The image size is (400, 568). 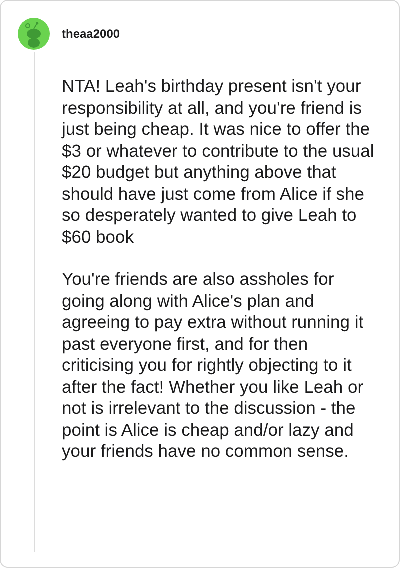 I want to click on avatar-icon, so click(x=34, y=34).